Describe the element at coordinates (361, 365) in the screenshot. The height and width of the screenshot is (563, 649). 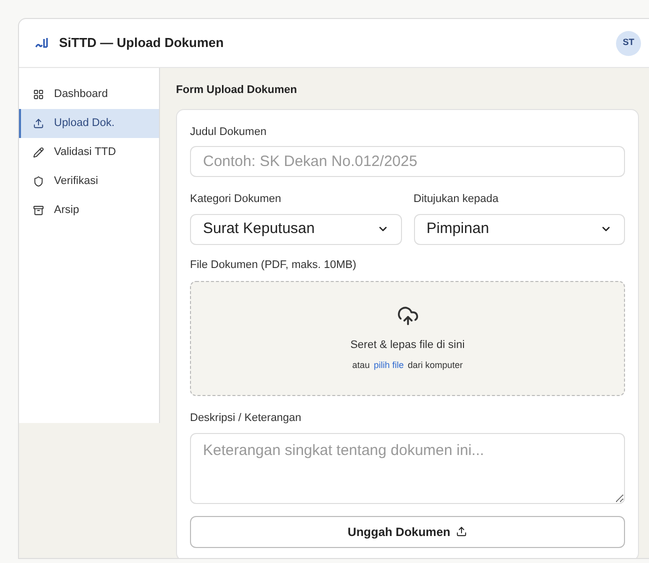
I see `hint-text: atau` at that location.